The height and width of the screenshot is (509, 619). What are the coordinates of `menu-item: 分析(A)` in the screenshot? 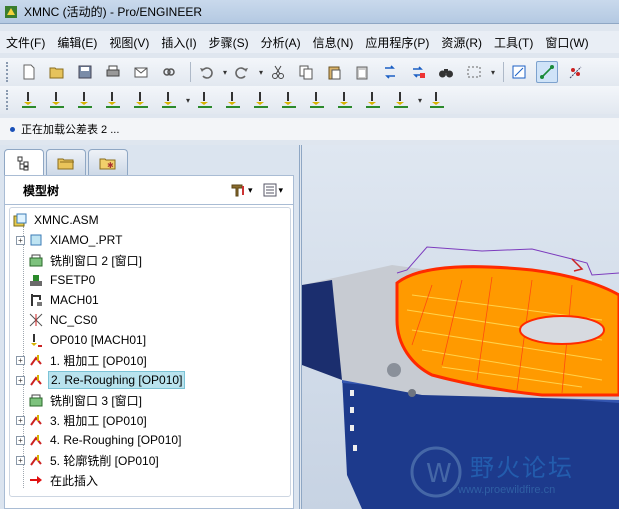 It's located at (281, 42).